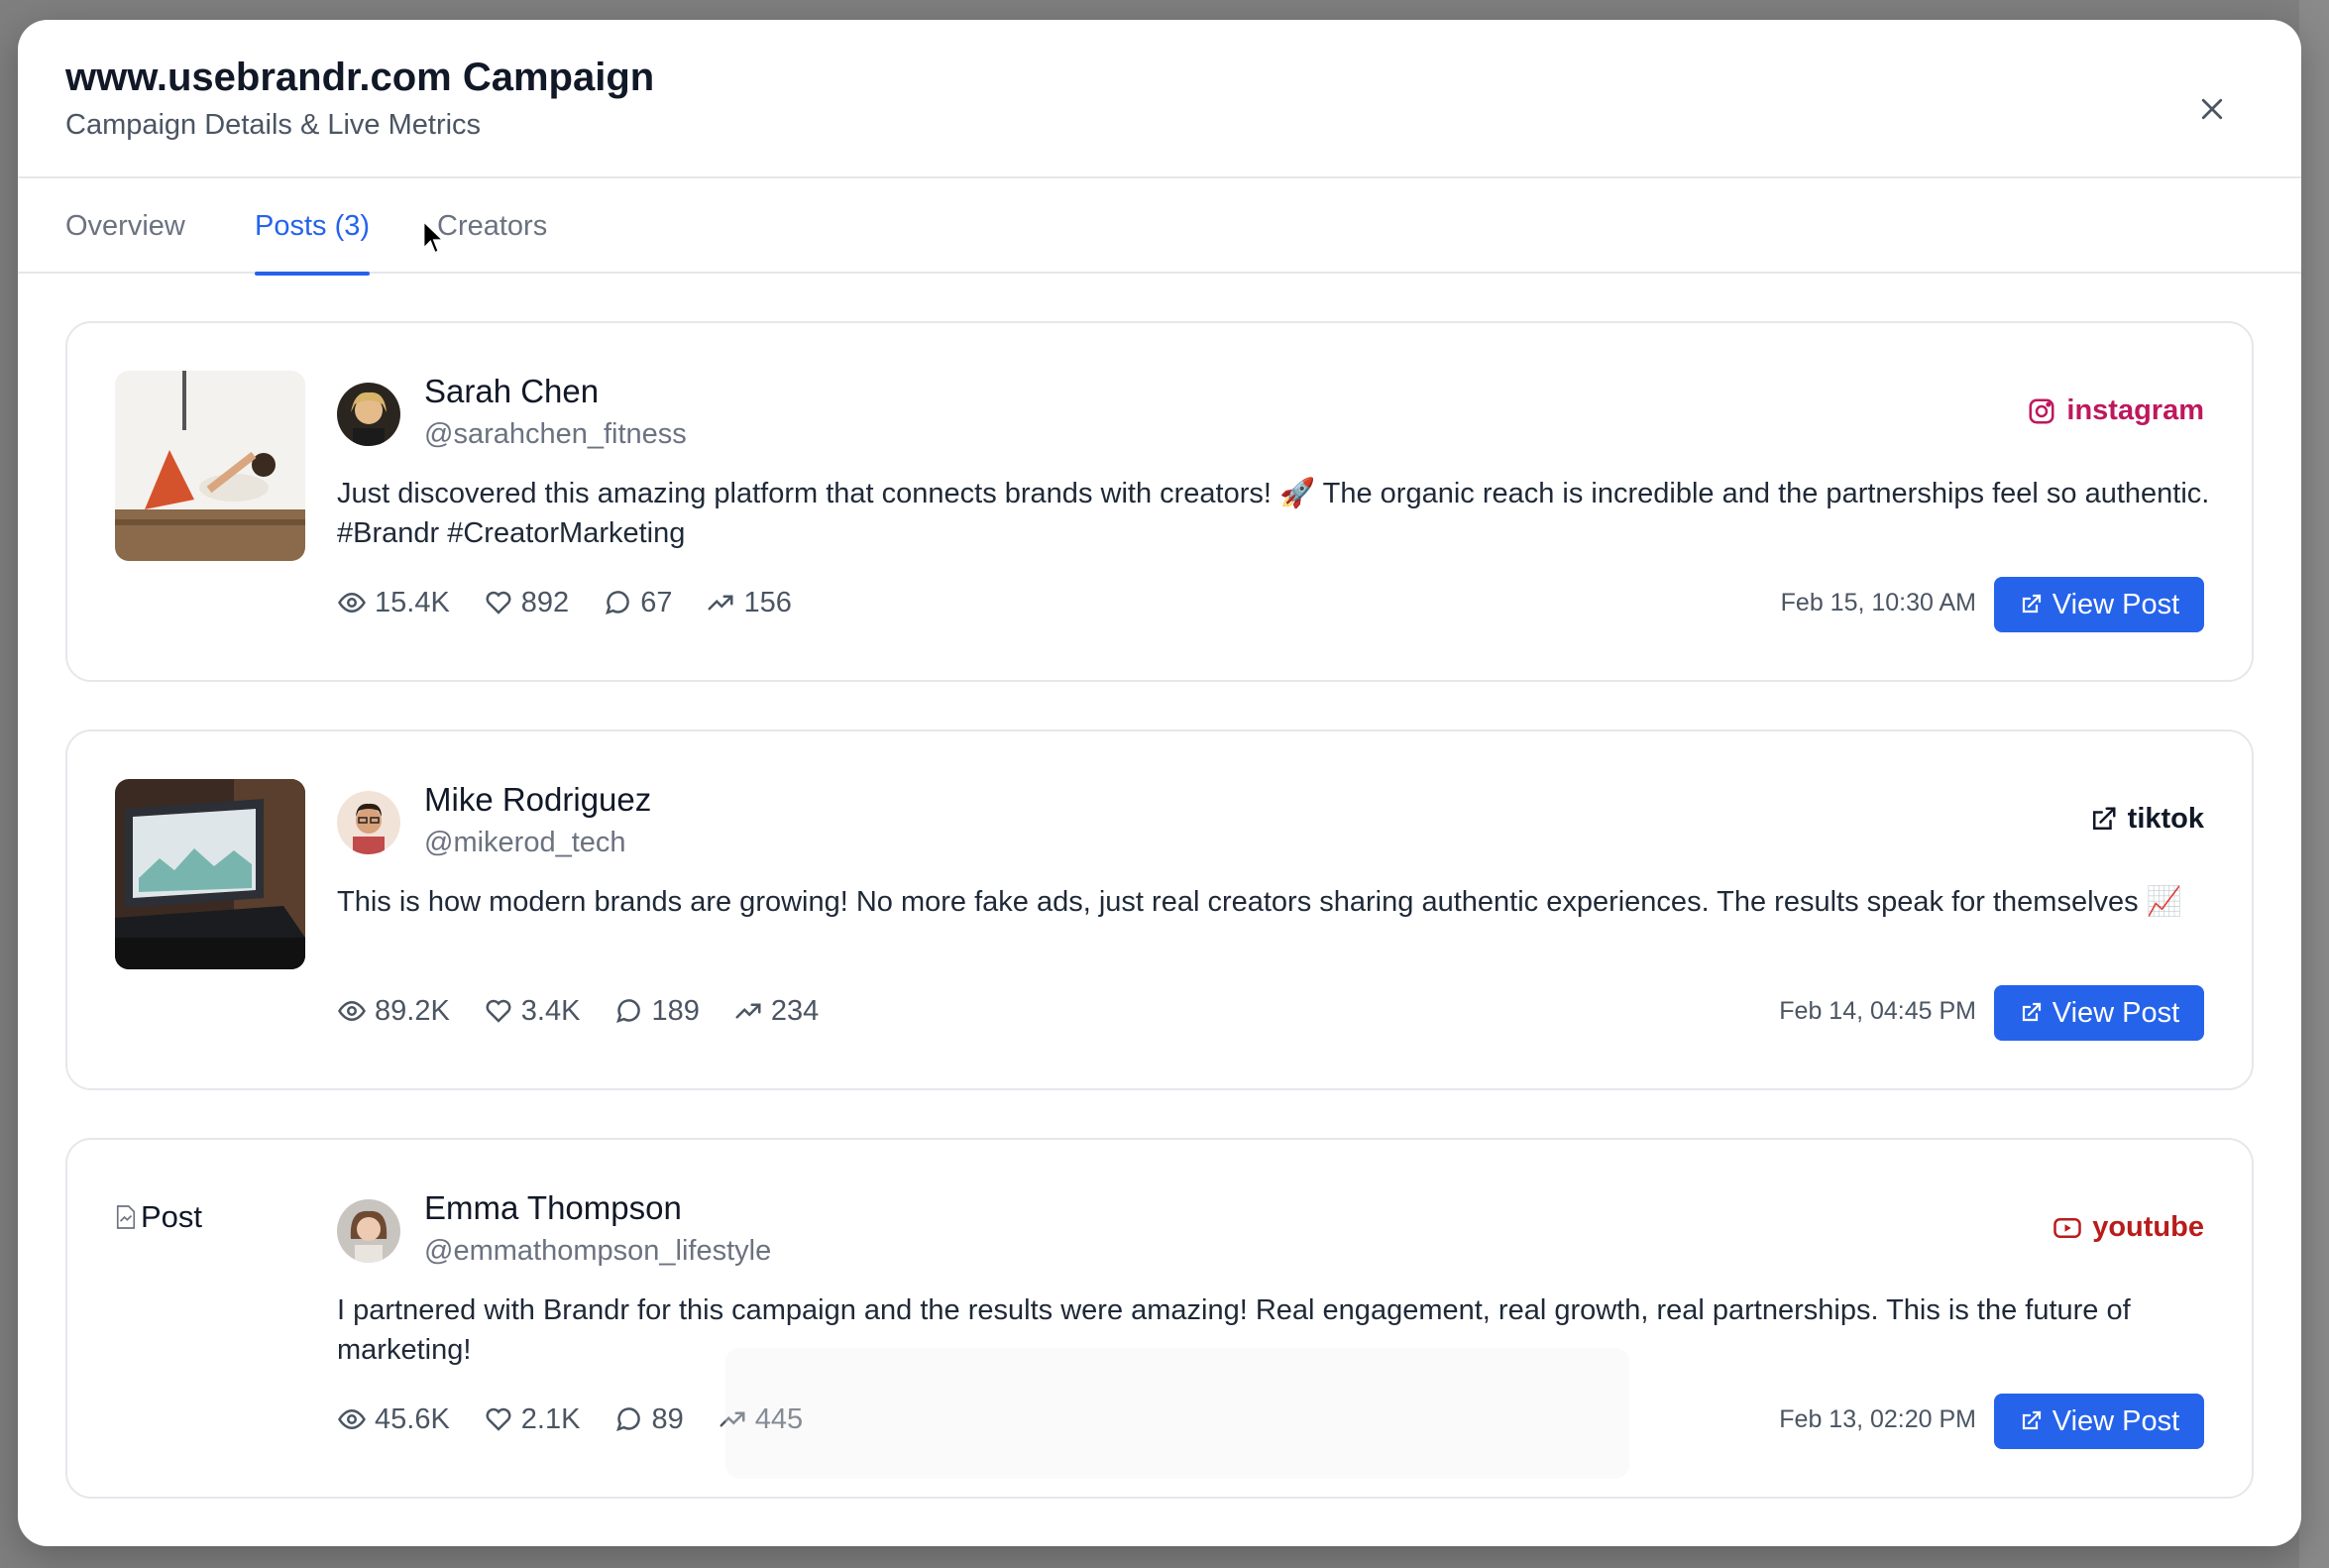 This screenshot has width=2329, height=1568. I want to click on comments-metric: 67, so click(637, 603).